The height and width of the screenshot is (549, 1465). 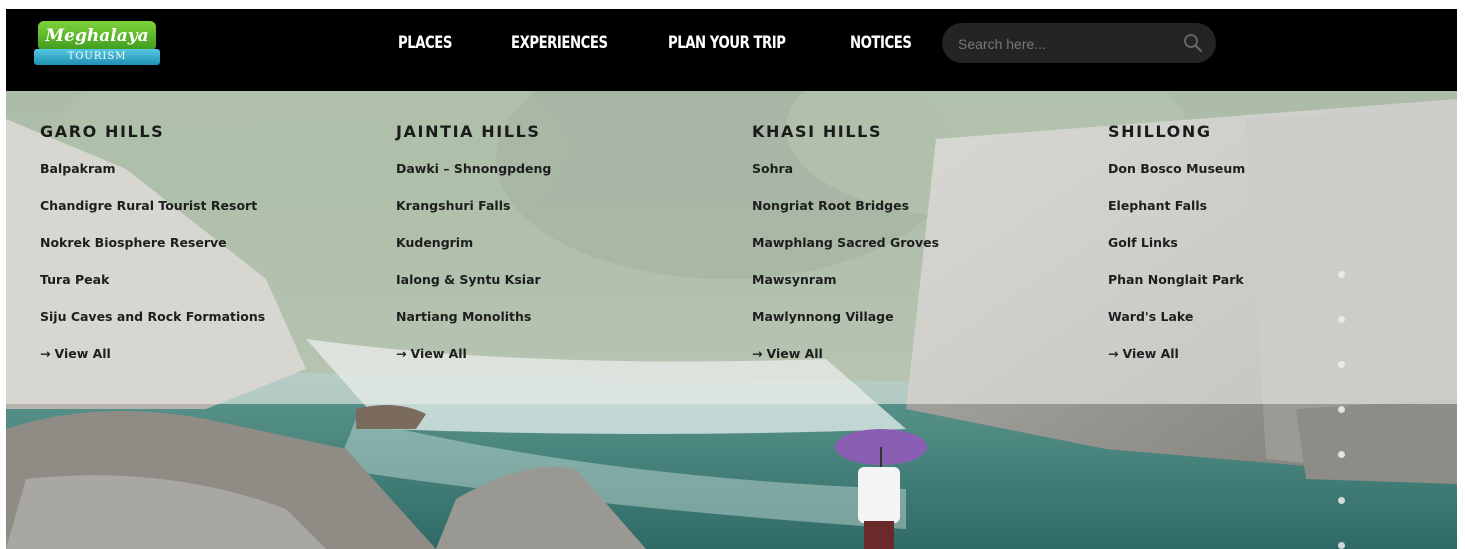 I want to click on nav-places: PLACES, so click(x=425, y=43).